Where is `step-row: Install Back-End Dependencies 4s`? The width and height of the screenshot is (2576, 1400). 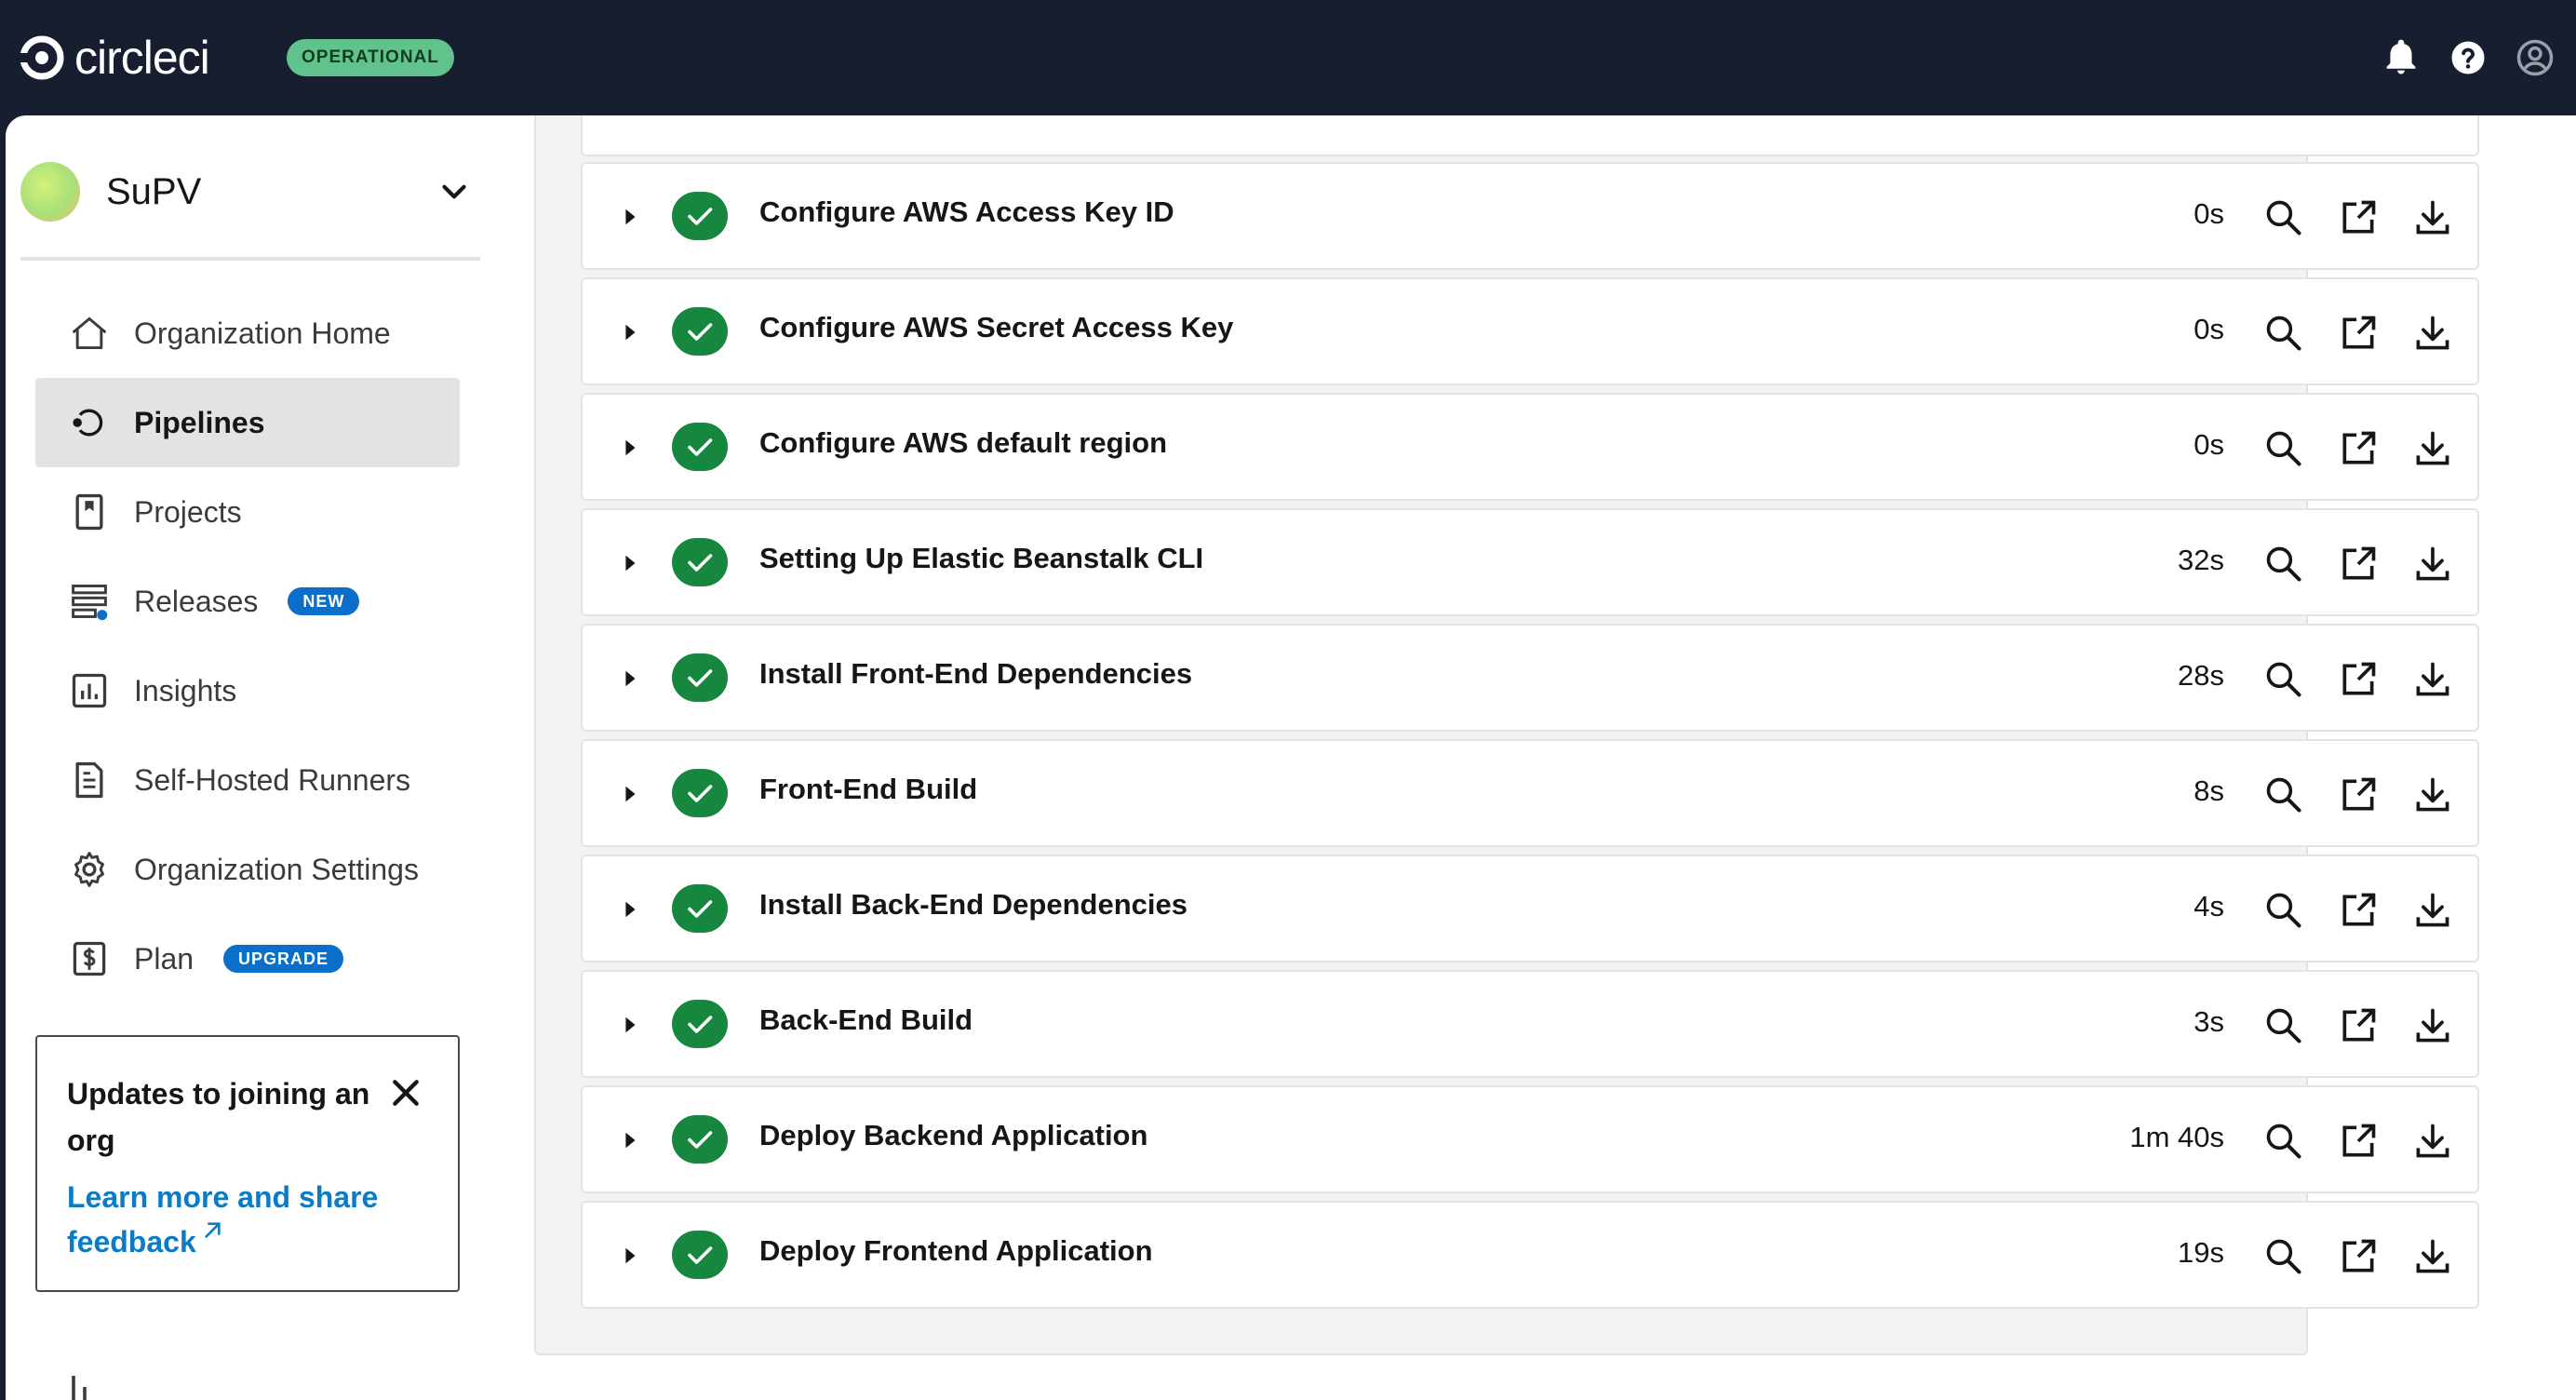
step-row: Install Back-End Dependencies 4s is located at coordinates (1530, 908).